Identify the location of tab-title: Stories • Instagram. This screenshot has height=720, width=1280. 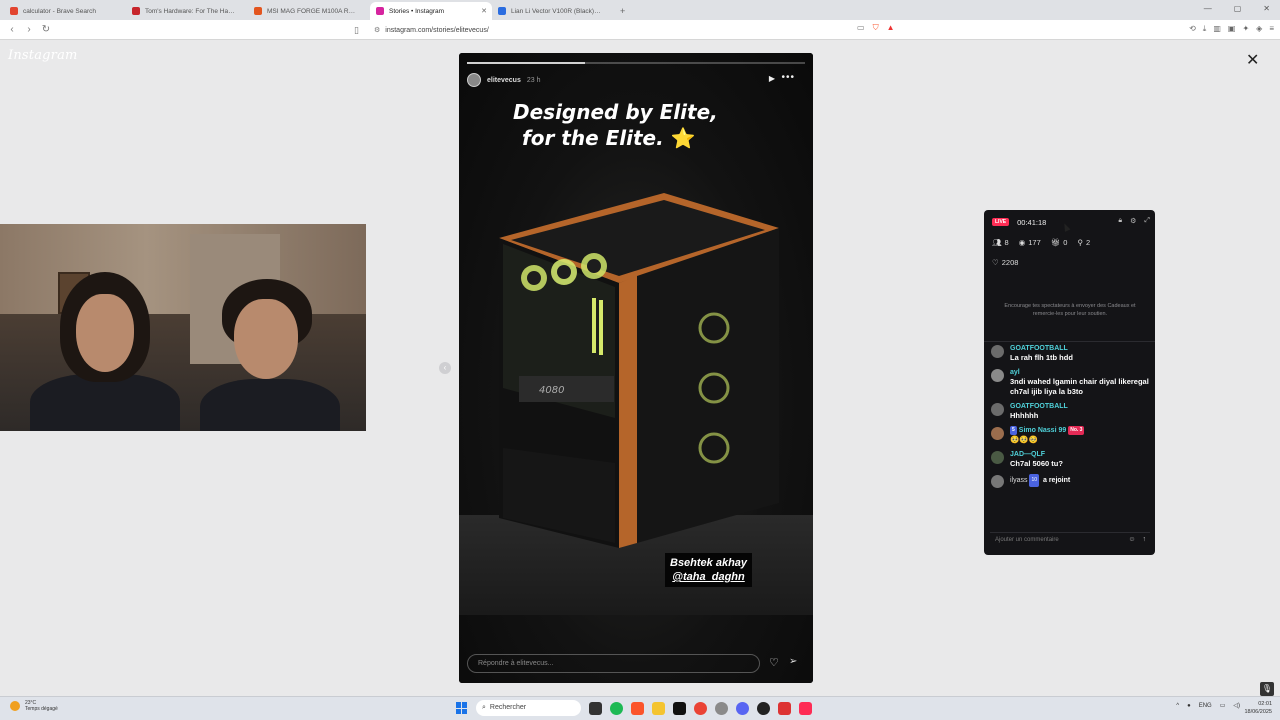
(417, 11).